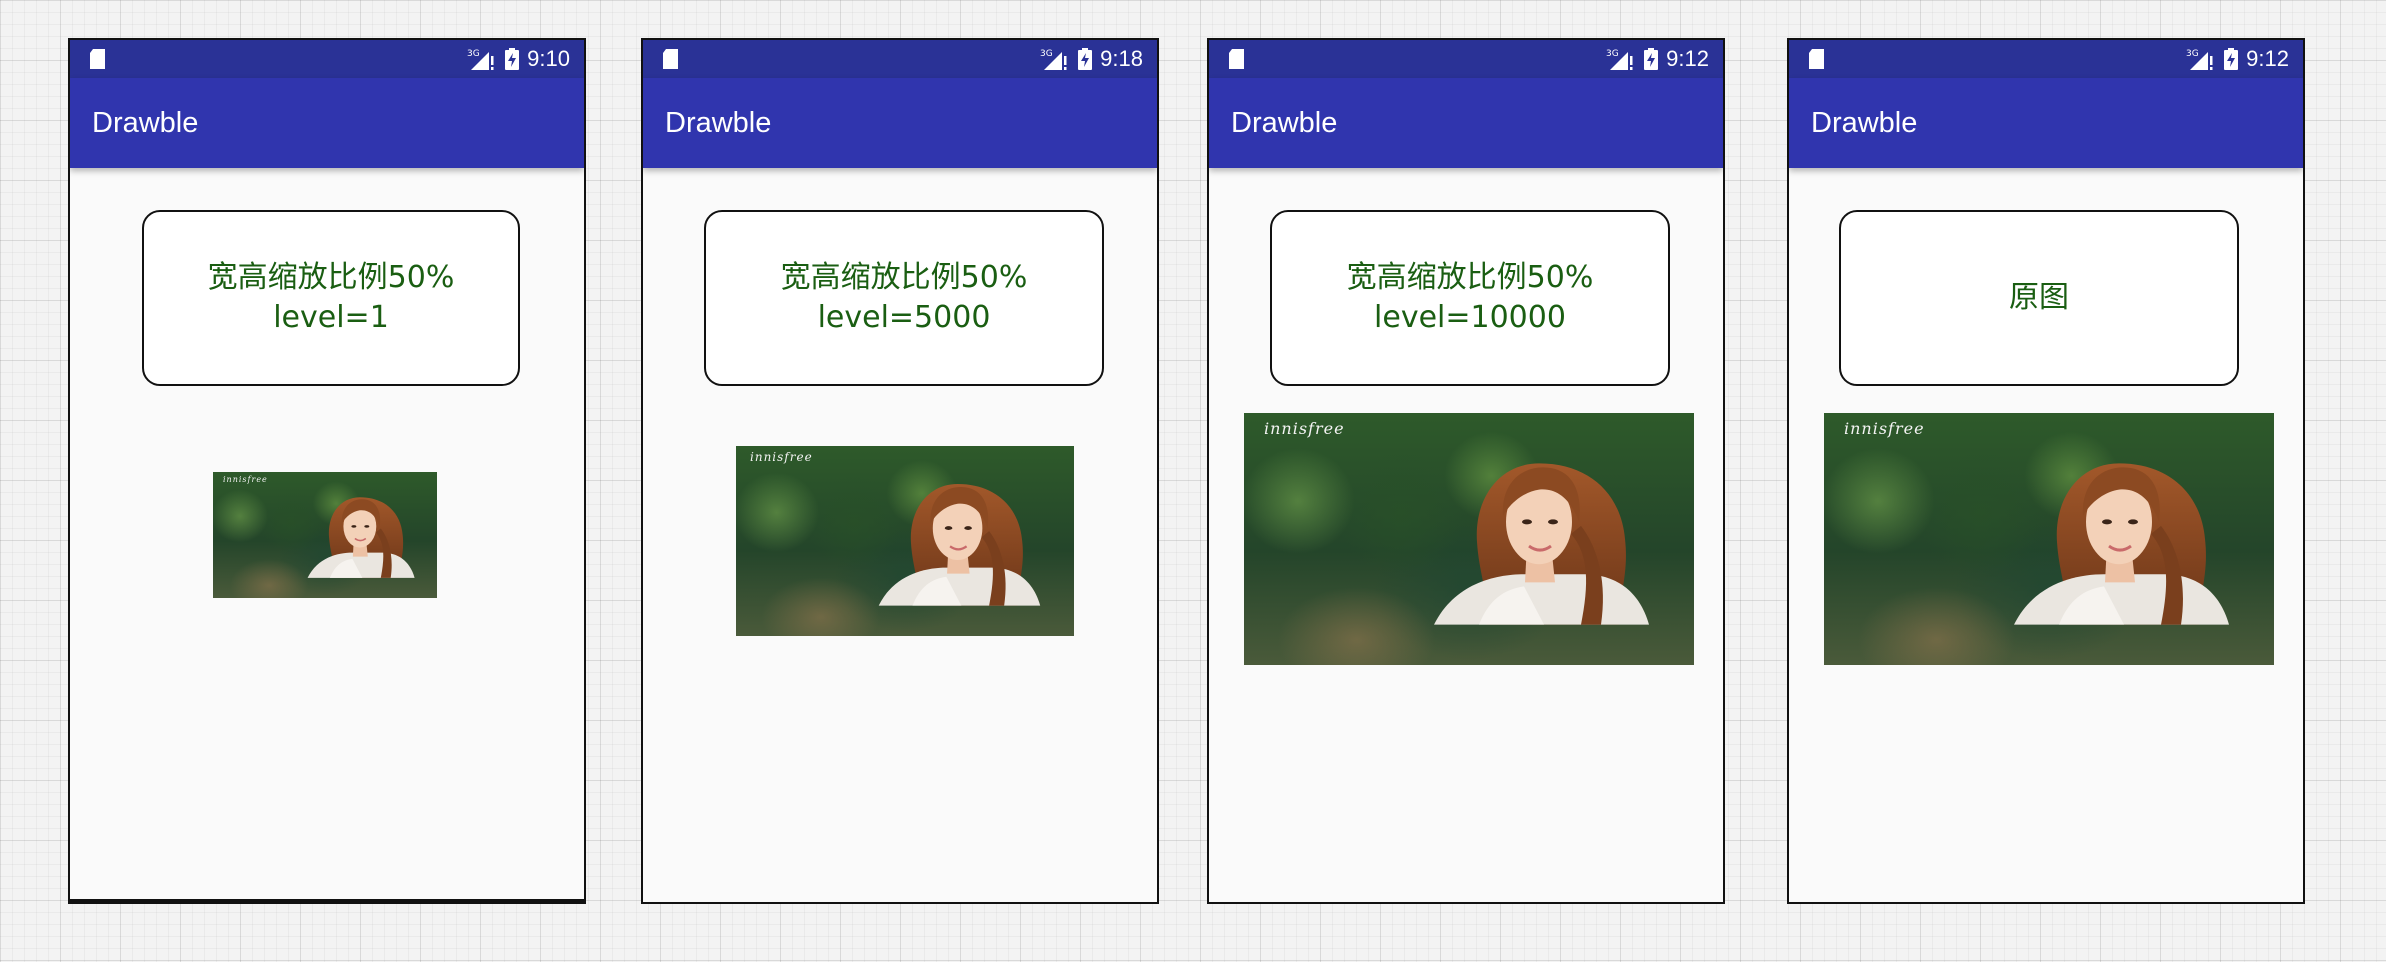 Image resolution: width=2386 pixels, height=962 pixels. I want to click on description-box: 宽高缩放比例50% level=5000, so click(904, 298).